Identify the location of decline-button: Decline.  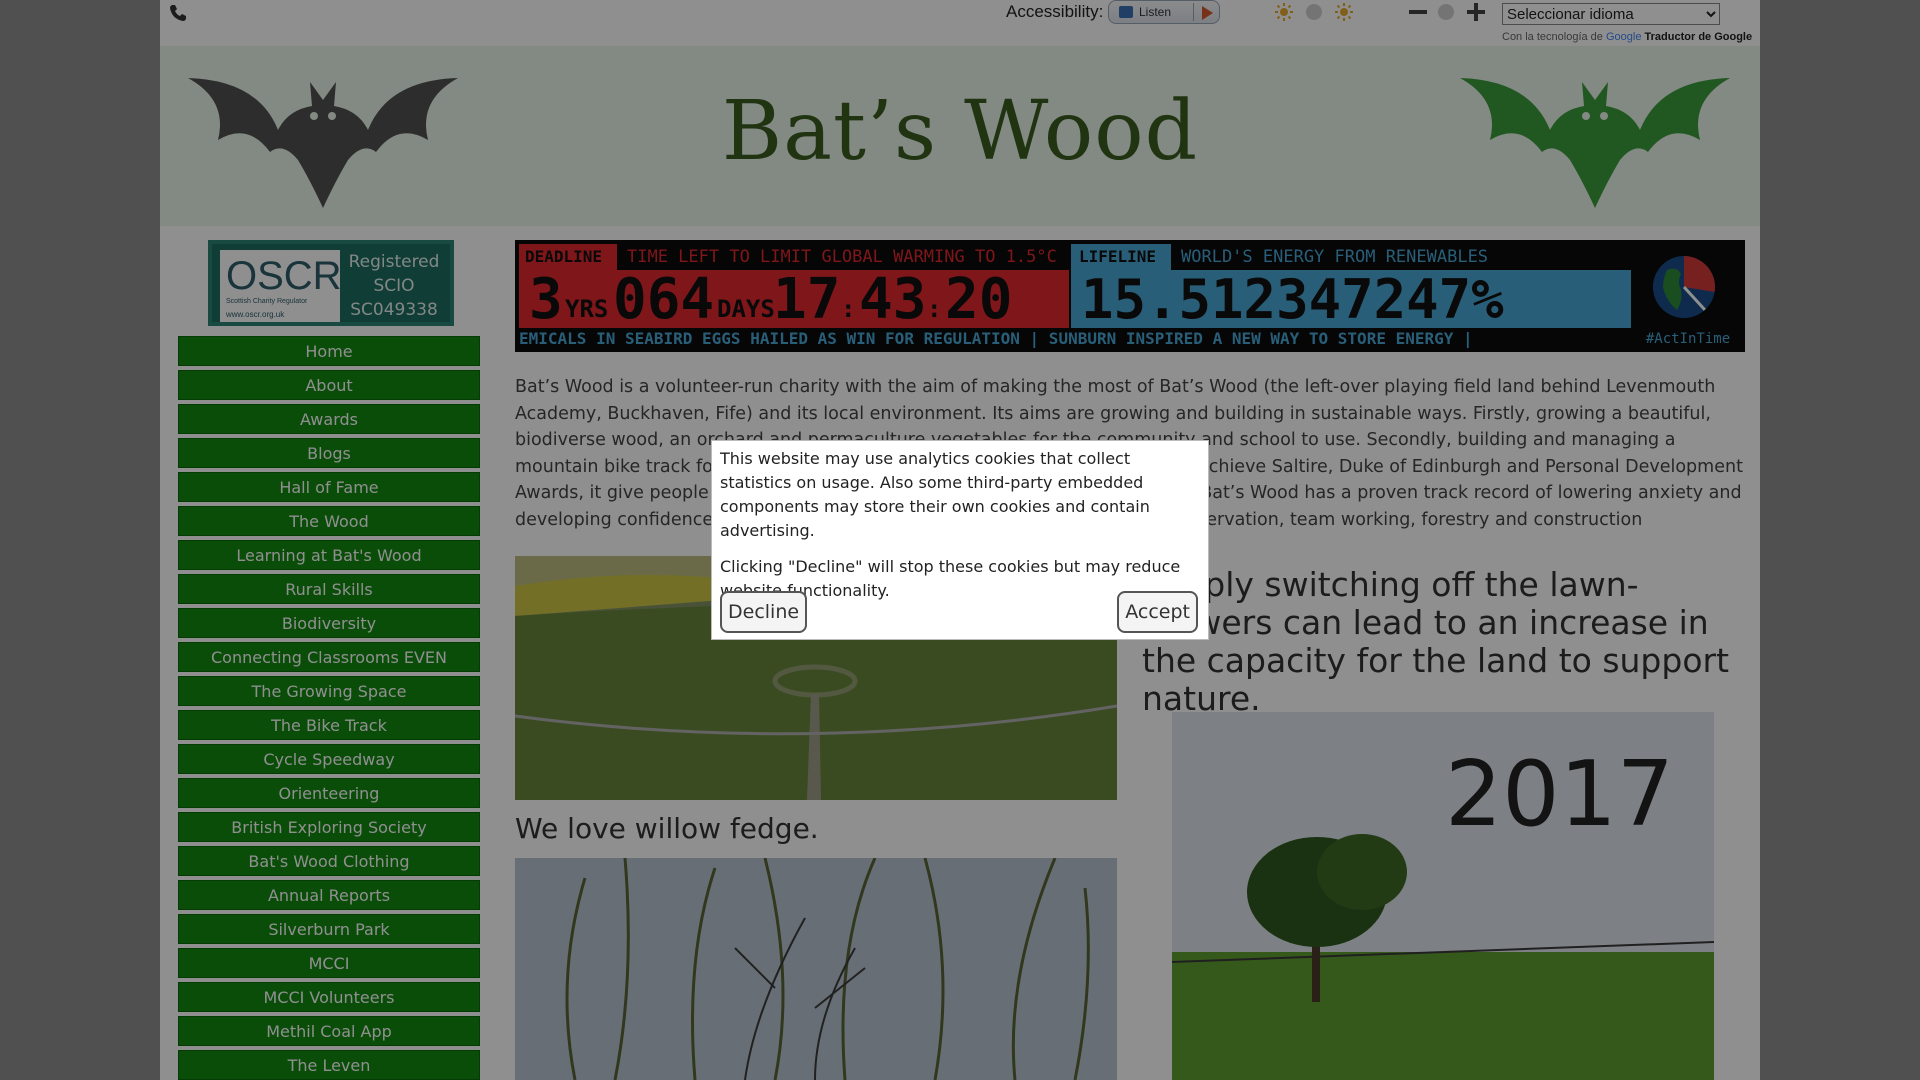
(764, 612).